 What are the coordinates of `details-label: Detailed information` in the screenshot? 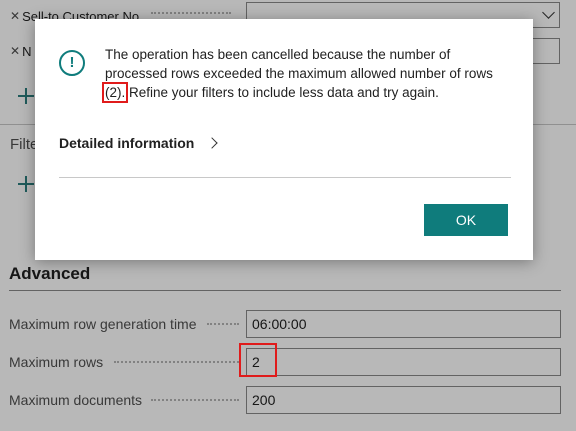 It's located at (127, 143).